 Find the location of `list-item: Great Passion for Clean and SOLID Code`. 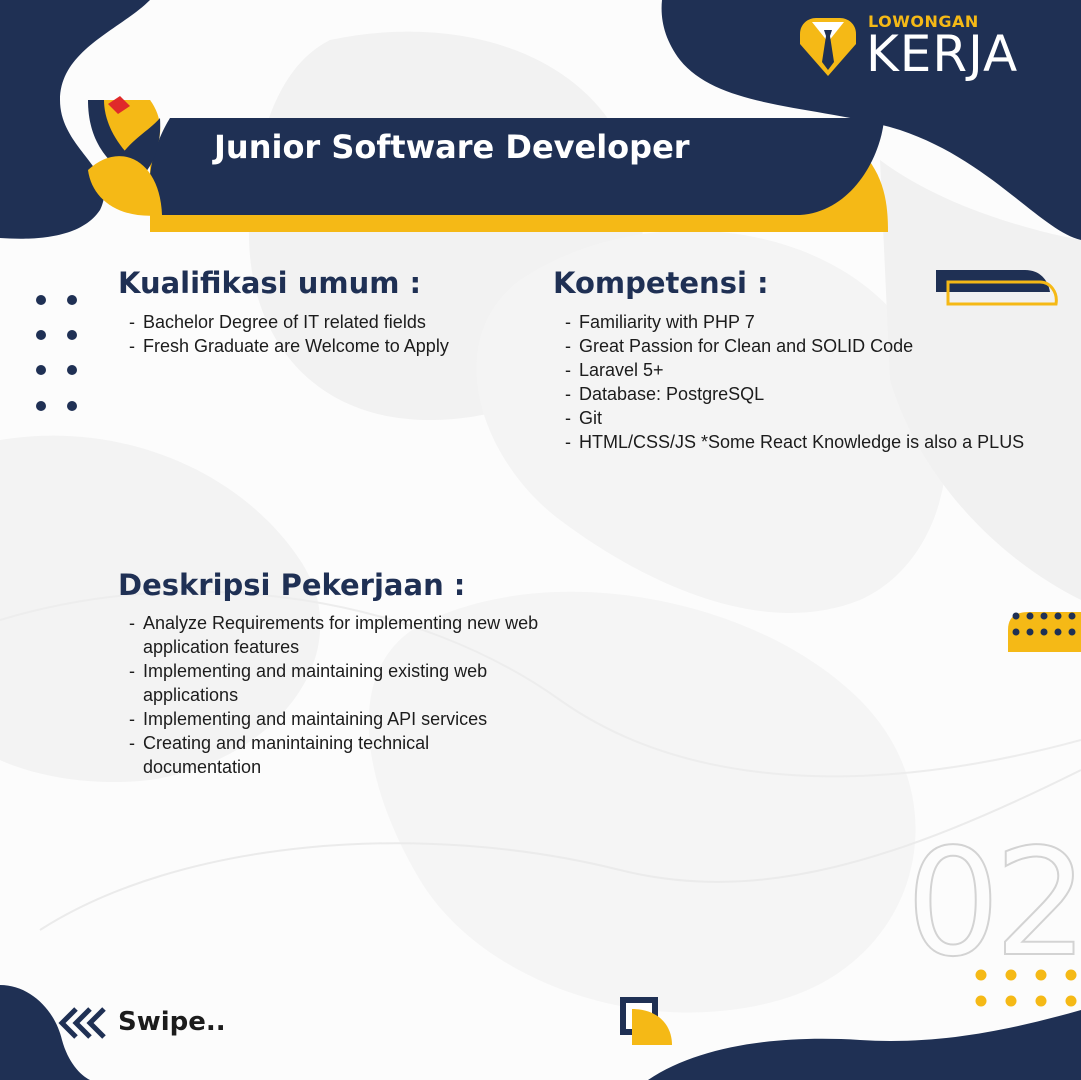

list-item: Great Passion for Clean and SOLID Code is located at coordinates (800, 346).